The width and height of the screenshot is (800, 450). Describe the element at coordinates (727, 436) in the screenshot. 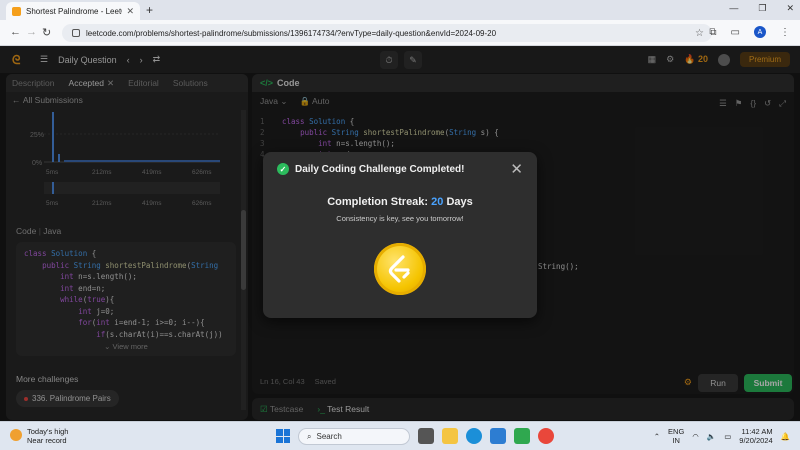

I see `battery-icon: ▭` at that location.